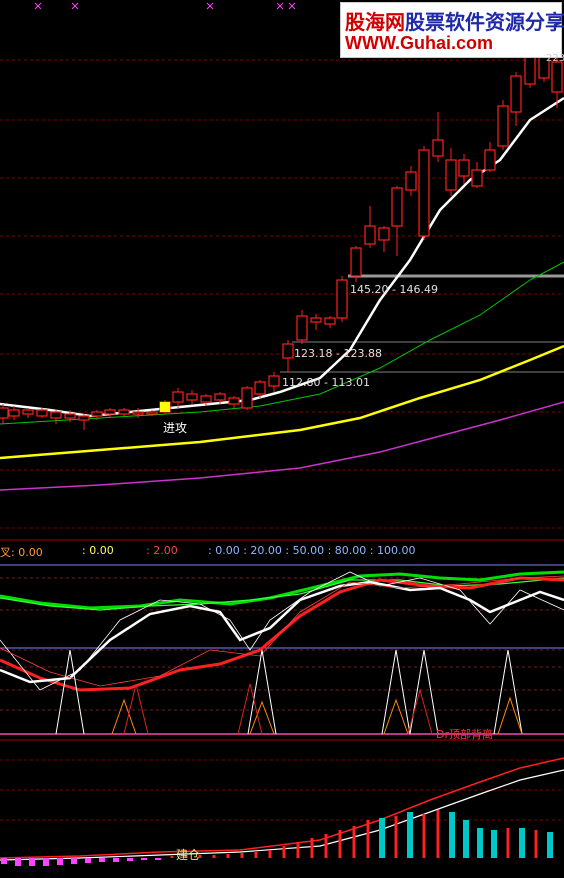  I want to click on watermark-url: WWW.Guhai.com, so click(419, 43).